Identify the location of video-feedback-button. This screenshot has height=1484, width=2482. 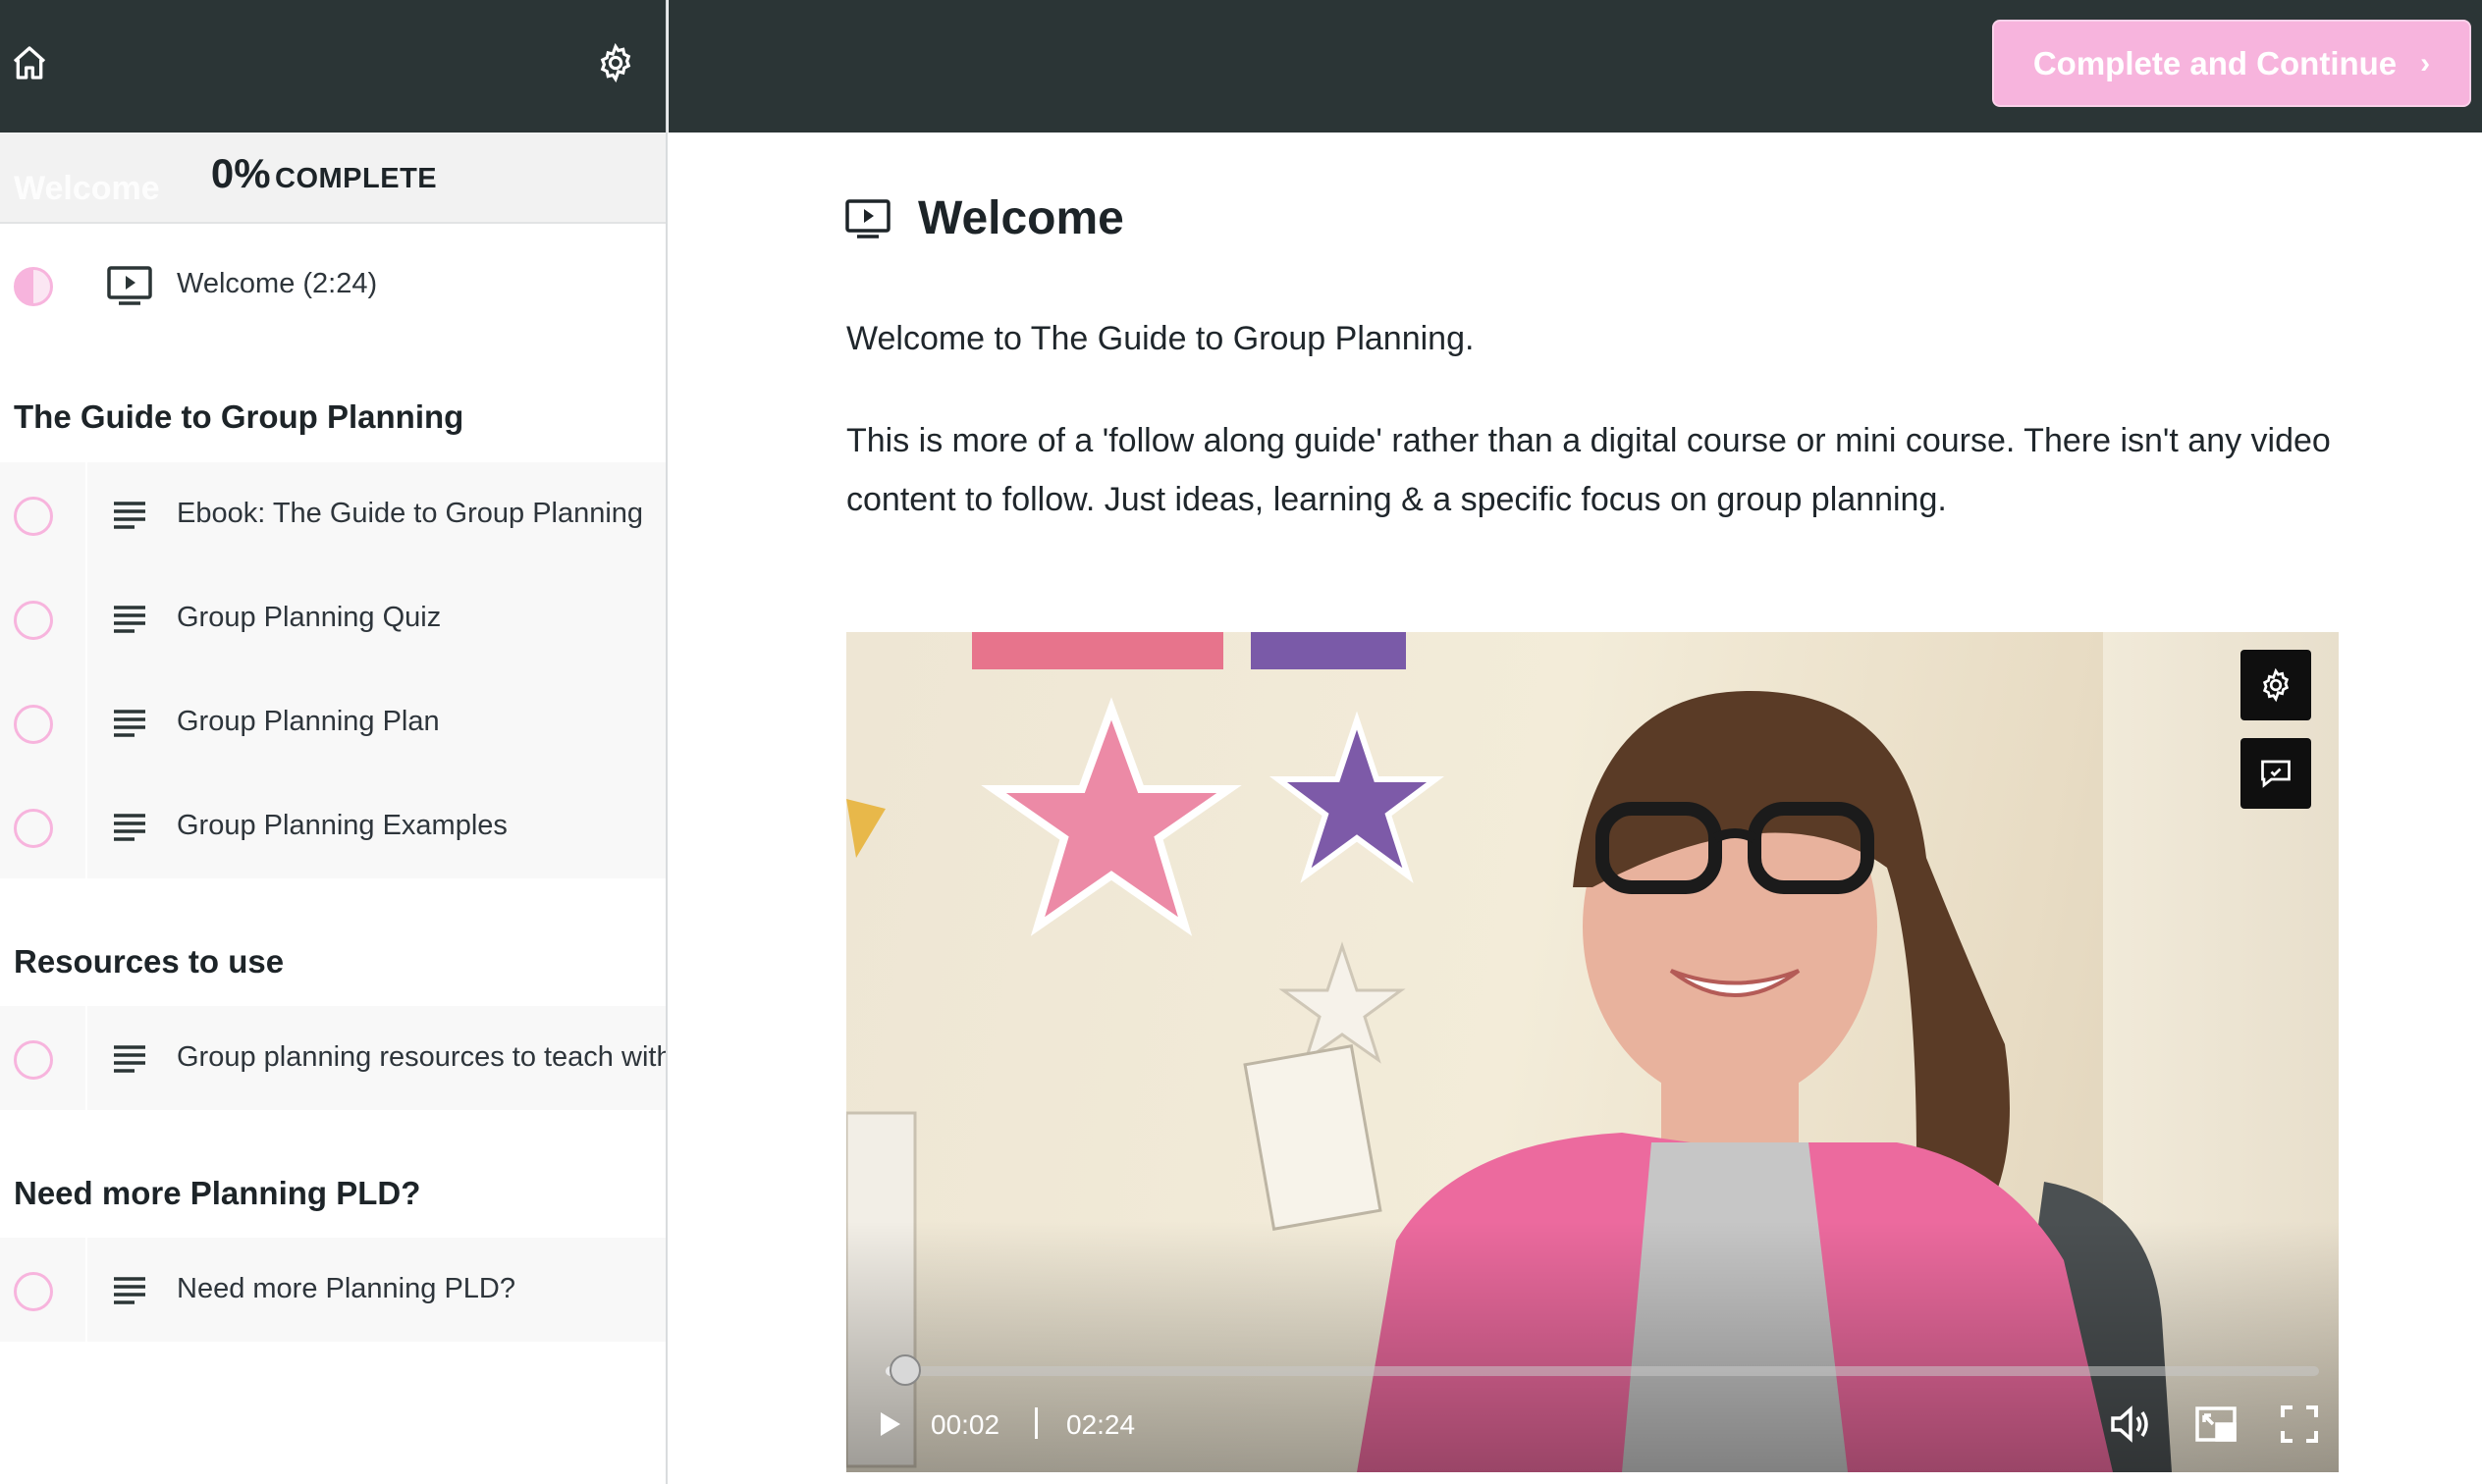
(2275, 773).